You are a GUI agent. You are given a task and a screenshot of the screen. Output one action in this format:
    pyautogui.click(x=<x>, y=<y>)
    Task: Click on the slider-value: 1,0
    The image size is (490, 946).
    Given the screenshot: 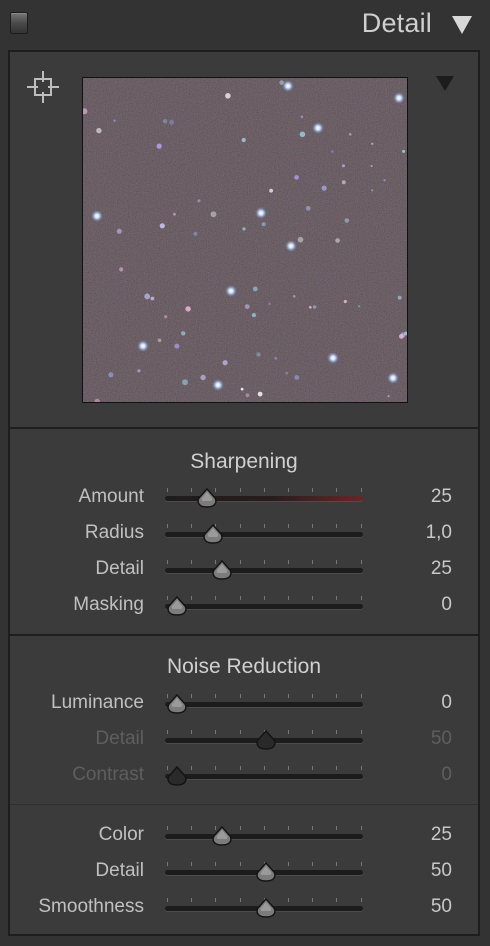 What is the action you would take?
    pyautogui.click(x=439, y=533)
    